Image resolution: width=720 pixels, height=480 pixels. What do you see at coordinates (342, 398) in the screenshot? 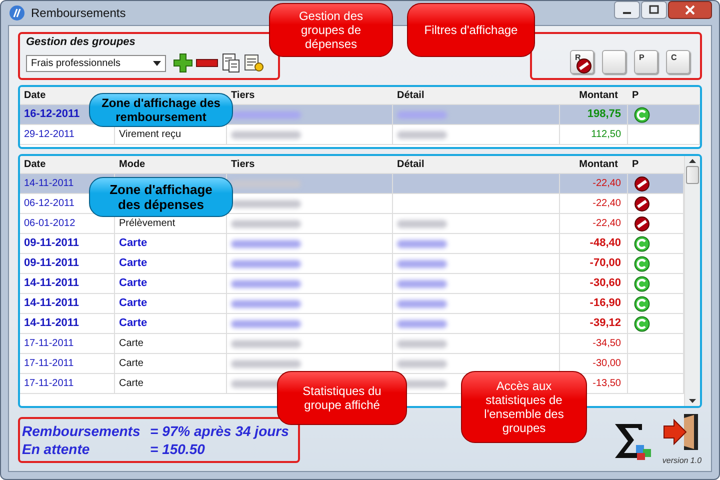
I see `callout-tooltip: Statistiques du groupe affiché` at bounding box center [342, 398].